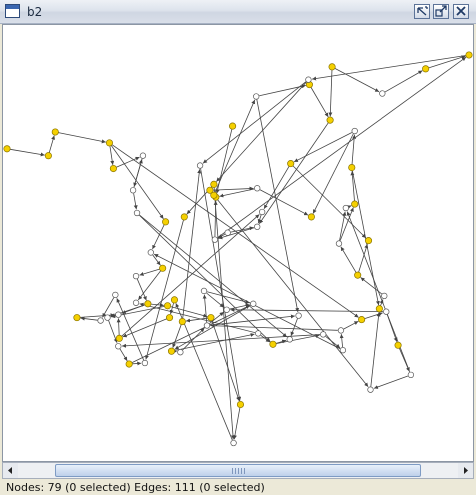 This screenshot has height=495, width=476. Describe the element at coordinates (441, 11) in the screenshot. I see `maximize-button` at that location.